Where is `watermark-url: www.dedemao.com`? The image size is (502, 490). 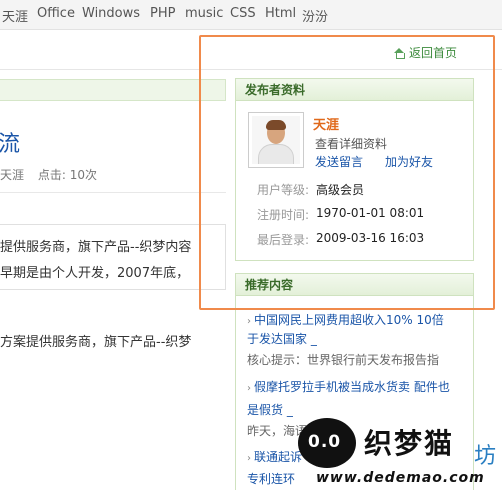 watermark-url: www.dedemao.com is located at coordinates (400, 478).